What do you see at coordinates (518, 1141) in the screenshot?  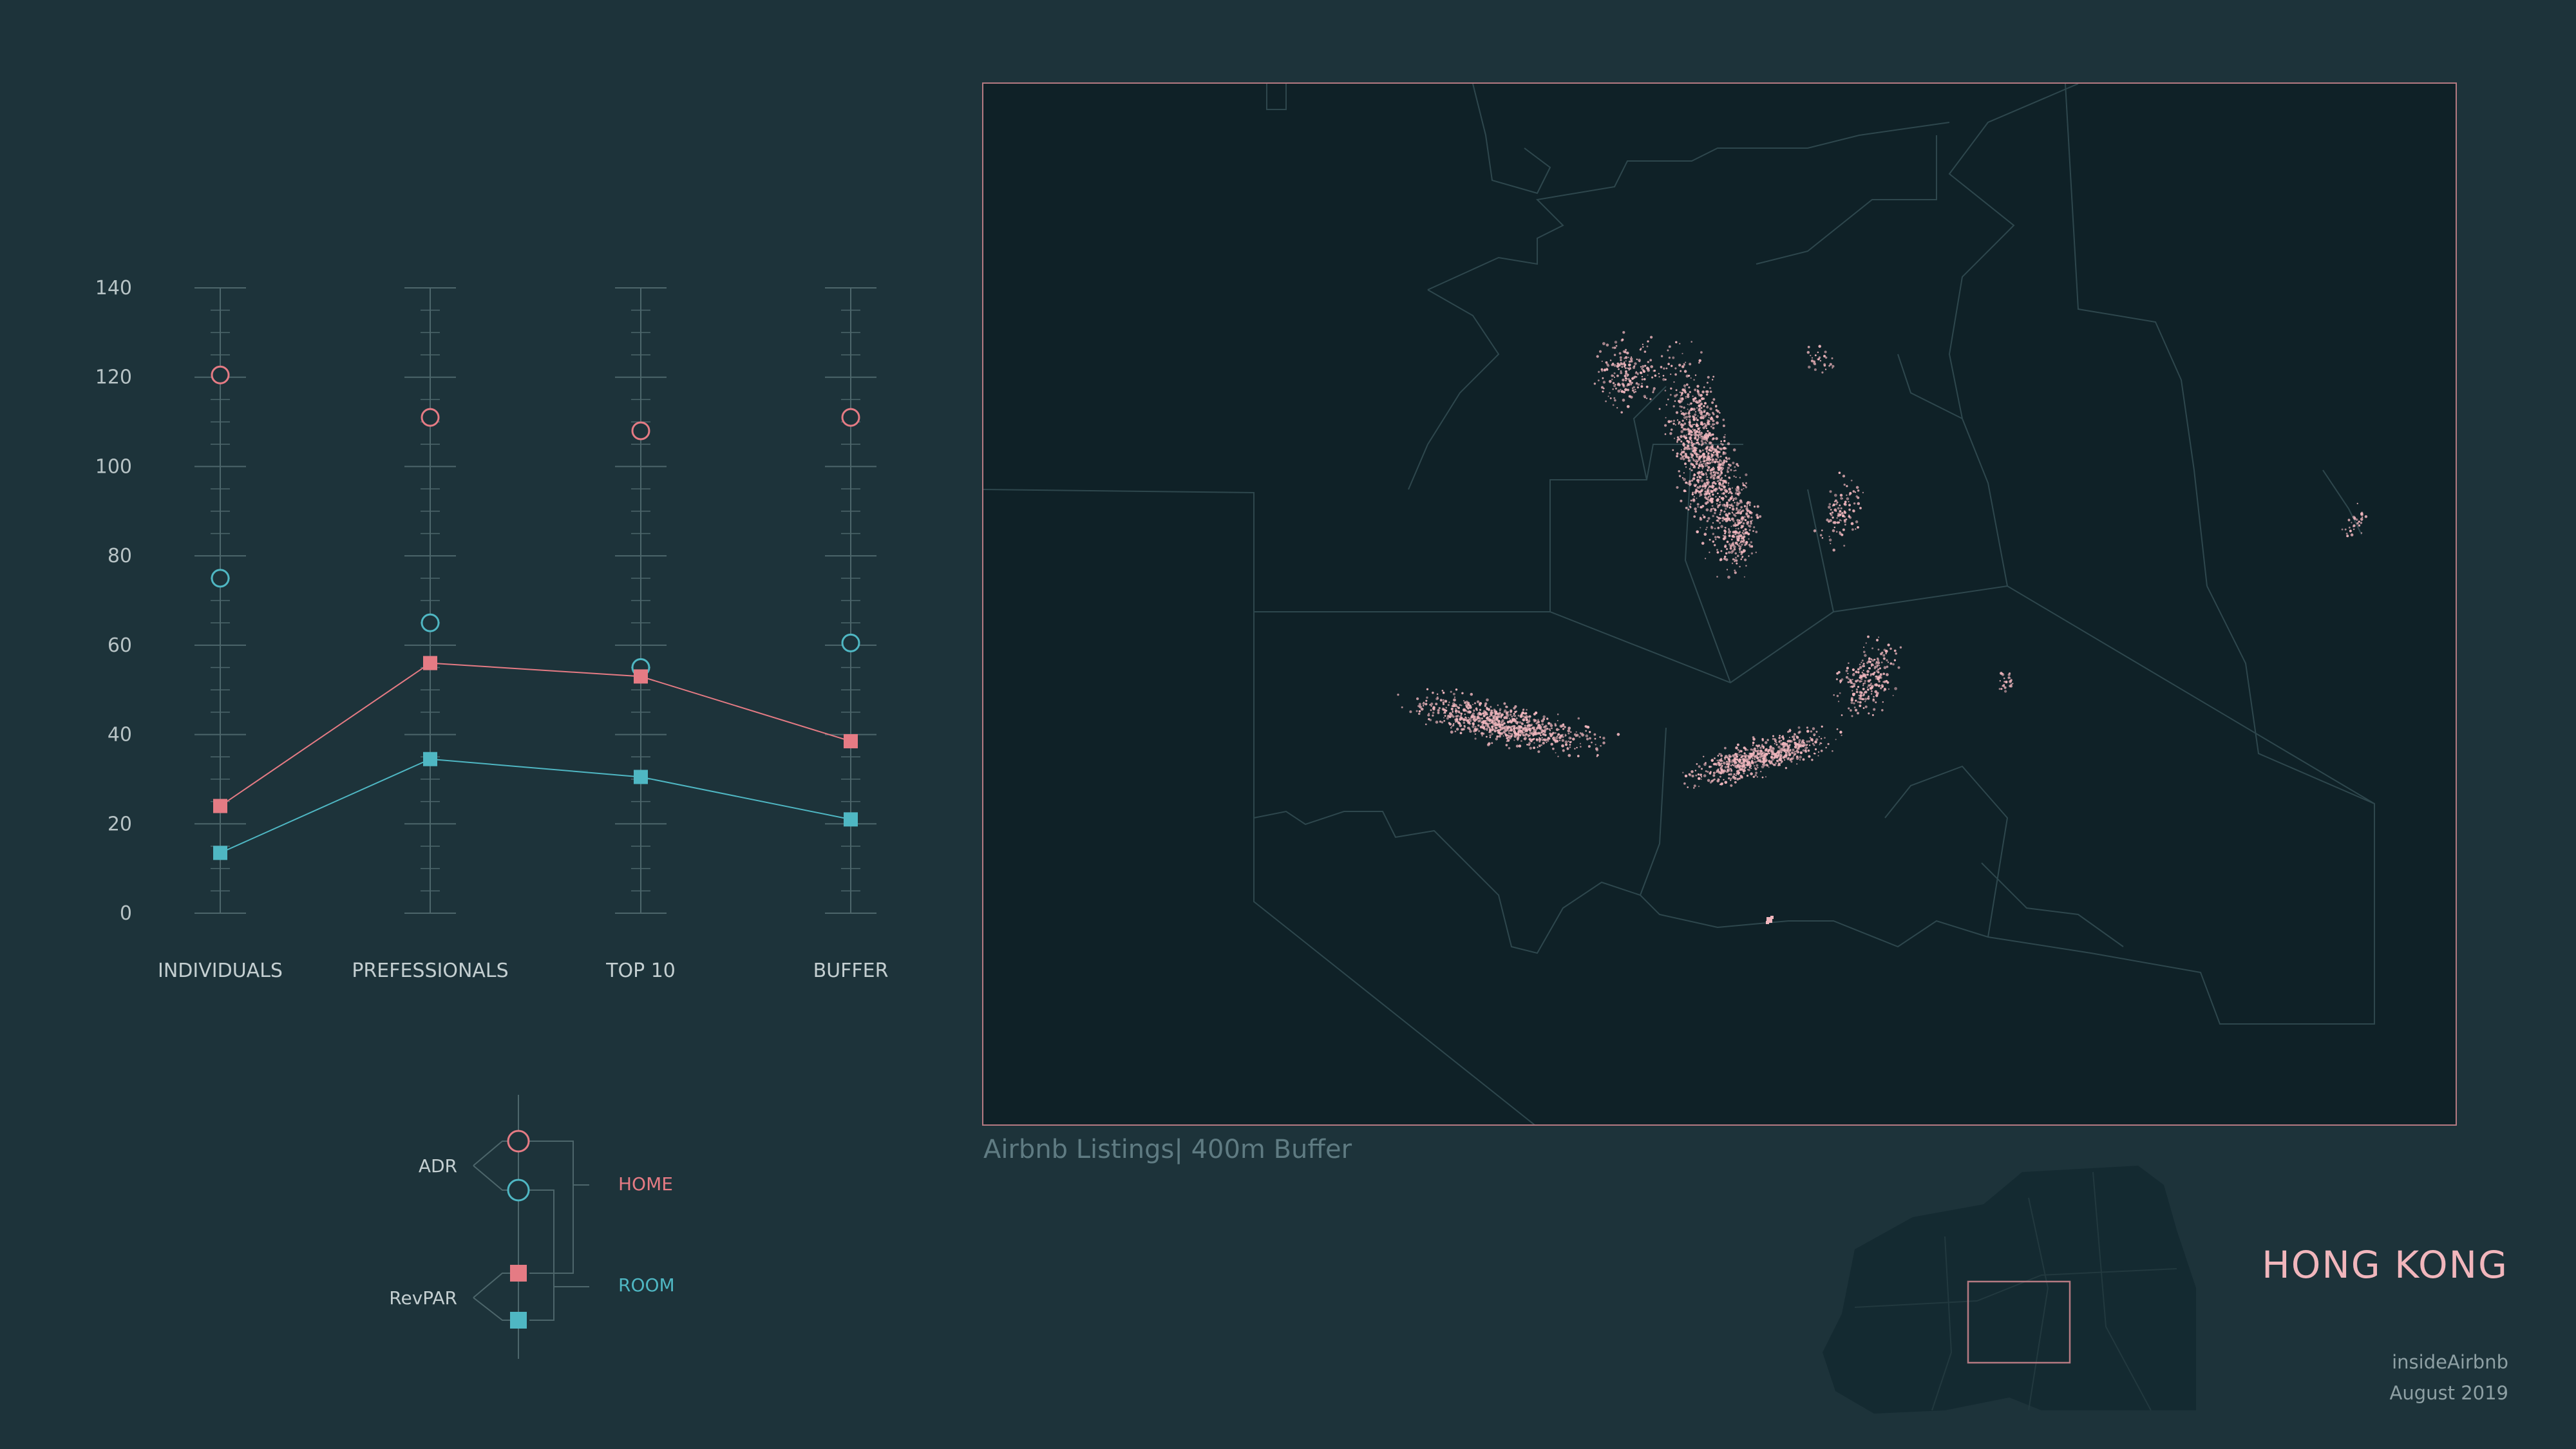 I see `legend-adr-home-marker` at bounding box center [518, 1141].